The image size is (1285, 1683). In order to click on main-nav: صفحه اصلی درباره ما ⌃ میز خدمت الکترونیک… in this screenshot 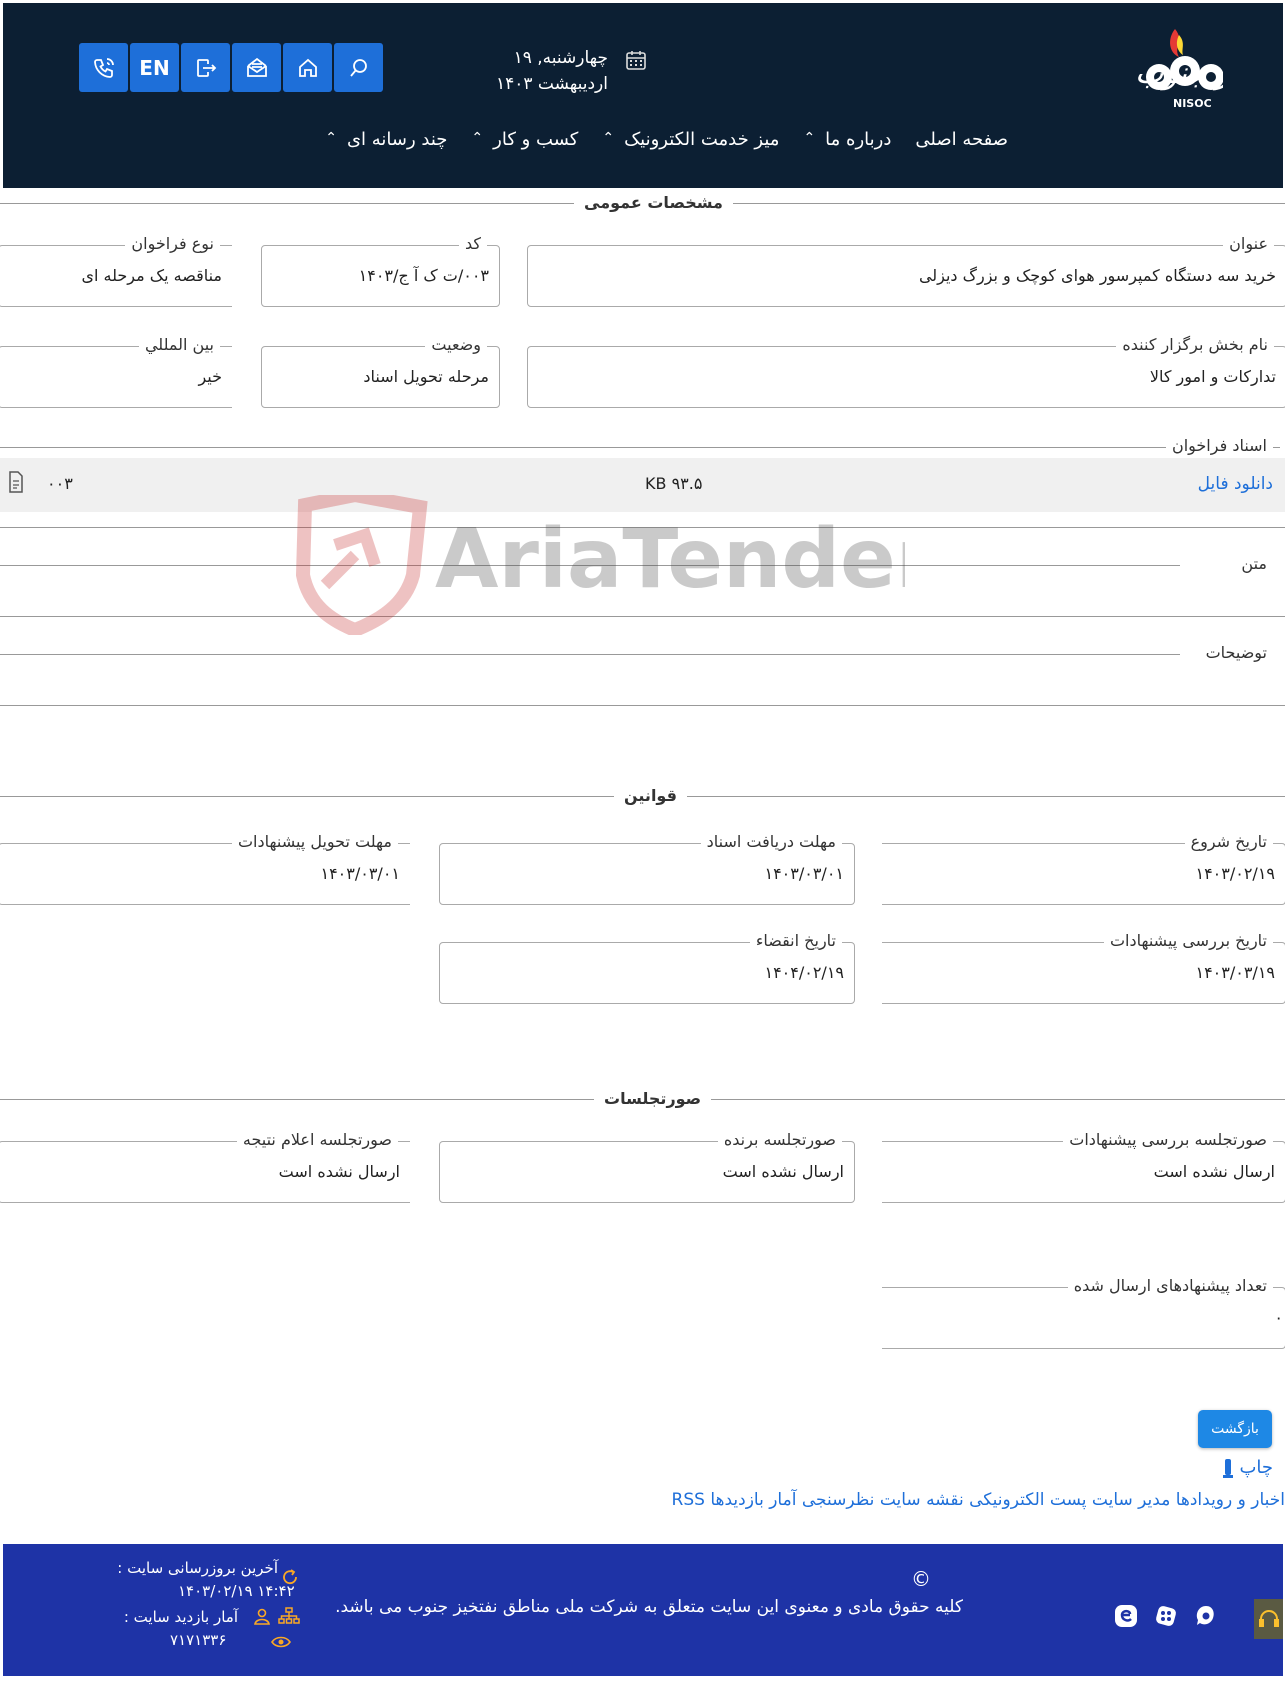, I will do `click(645, 139)`.